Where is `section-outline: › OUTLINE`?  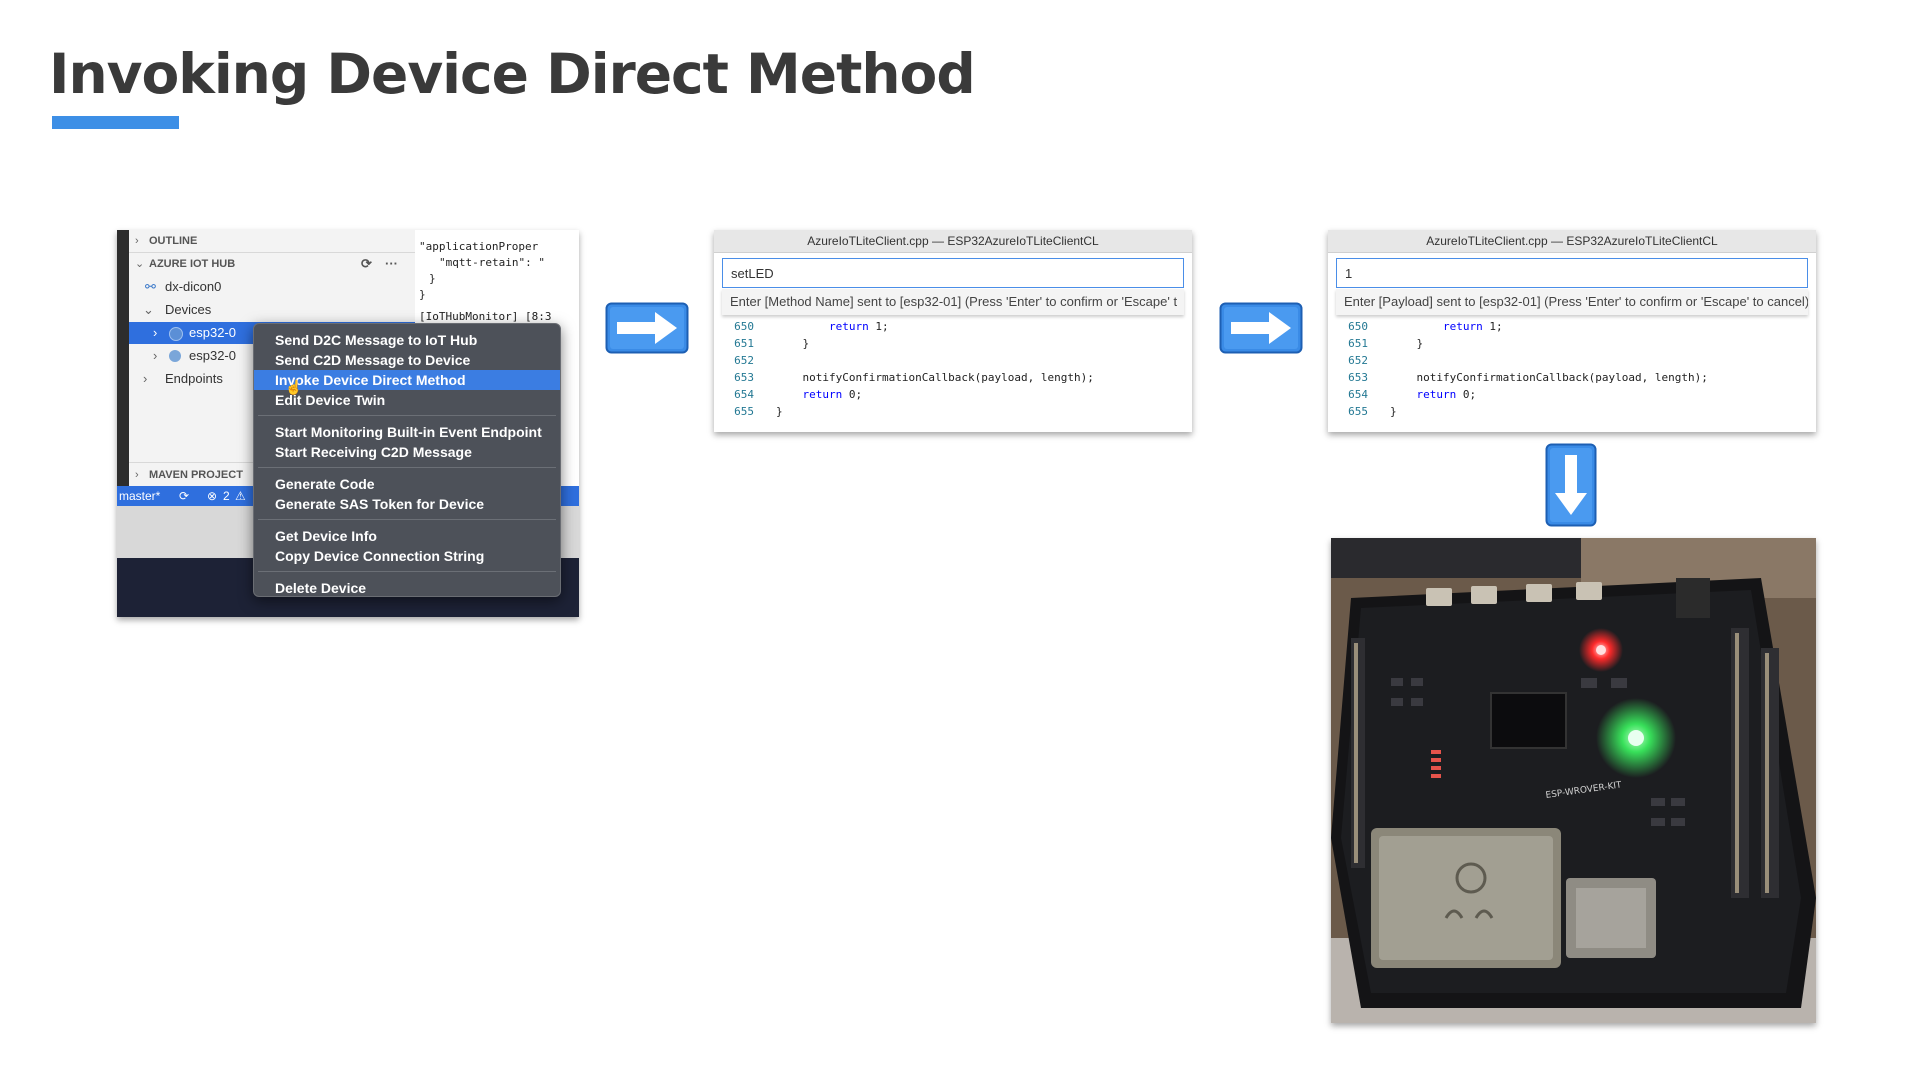
section-outline: › OUTLINE is located at coordinates (272, 241).